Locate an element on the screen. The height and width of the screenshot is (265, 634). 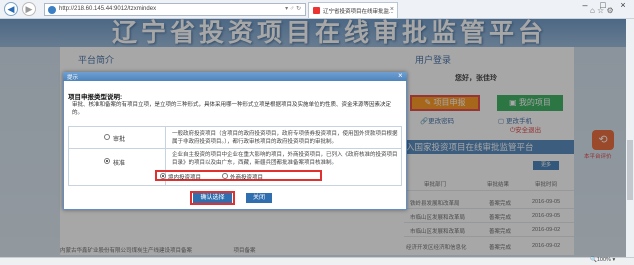
option-row-divider is located at coordinates (235, 148).